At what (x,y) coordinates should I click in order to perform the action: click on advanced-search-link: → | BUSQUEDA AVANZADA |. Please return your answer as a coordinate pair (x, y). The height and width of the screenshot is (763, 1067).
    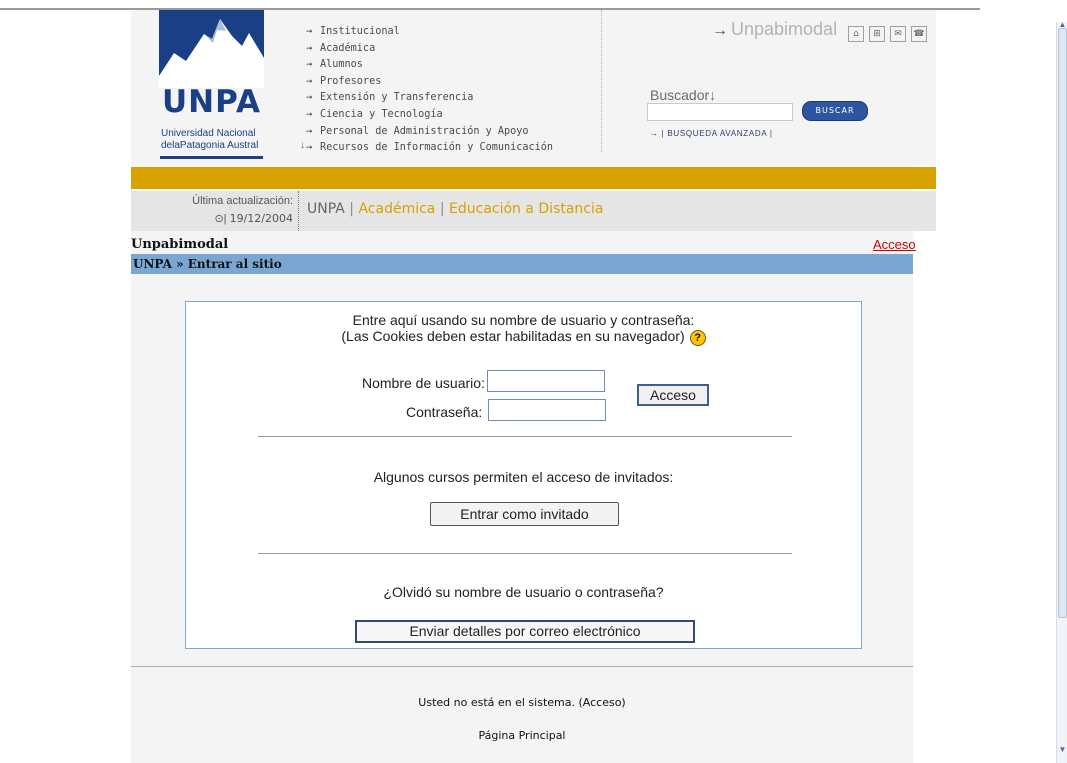
    Looking at the image, I should click on (711, 133).